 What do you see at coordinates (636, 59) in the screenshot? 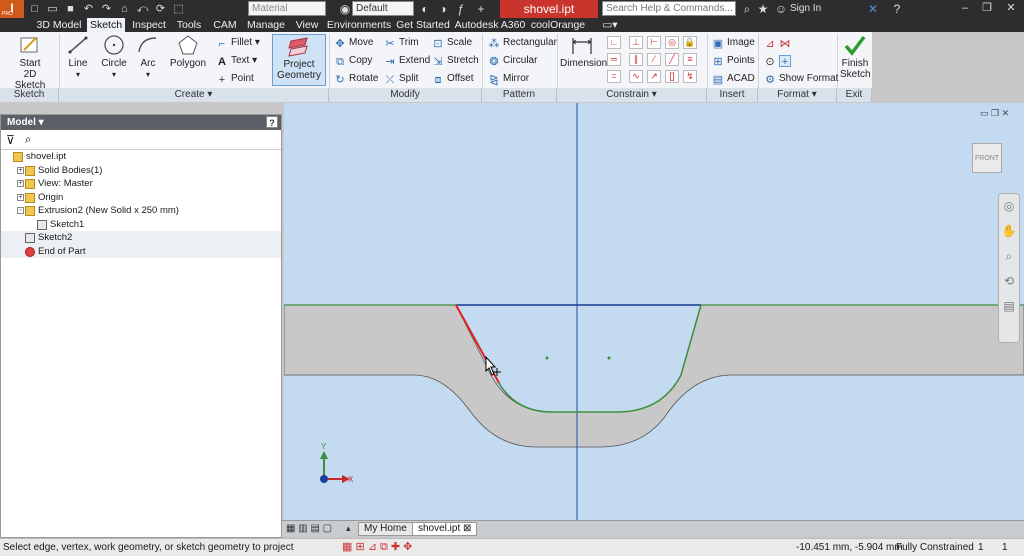
I see `parallel-icon: ∥` at bounding box center [636, 59].